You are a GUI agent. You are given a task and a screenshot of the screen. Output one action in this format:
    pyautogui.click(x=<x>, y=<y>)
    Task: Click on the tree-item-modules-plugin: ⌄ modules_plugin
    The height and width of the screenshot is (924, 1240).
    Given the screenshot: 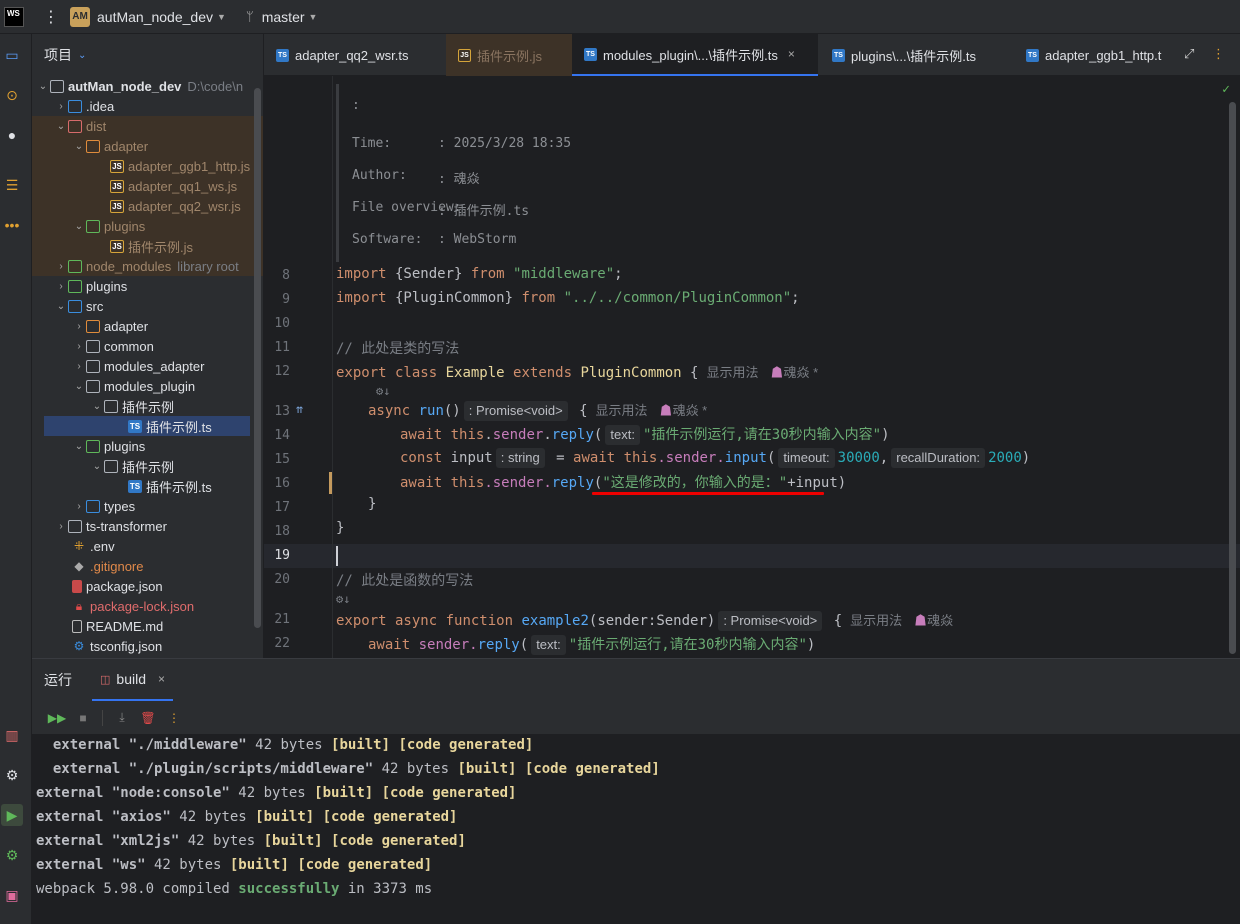 What is the action you would take?
    pyautogui.click(x=147, y=386)
    